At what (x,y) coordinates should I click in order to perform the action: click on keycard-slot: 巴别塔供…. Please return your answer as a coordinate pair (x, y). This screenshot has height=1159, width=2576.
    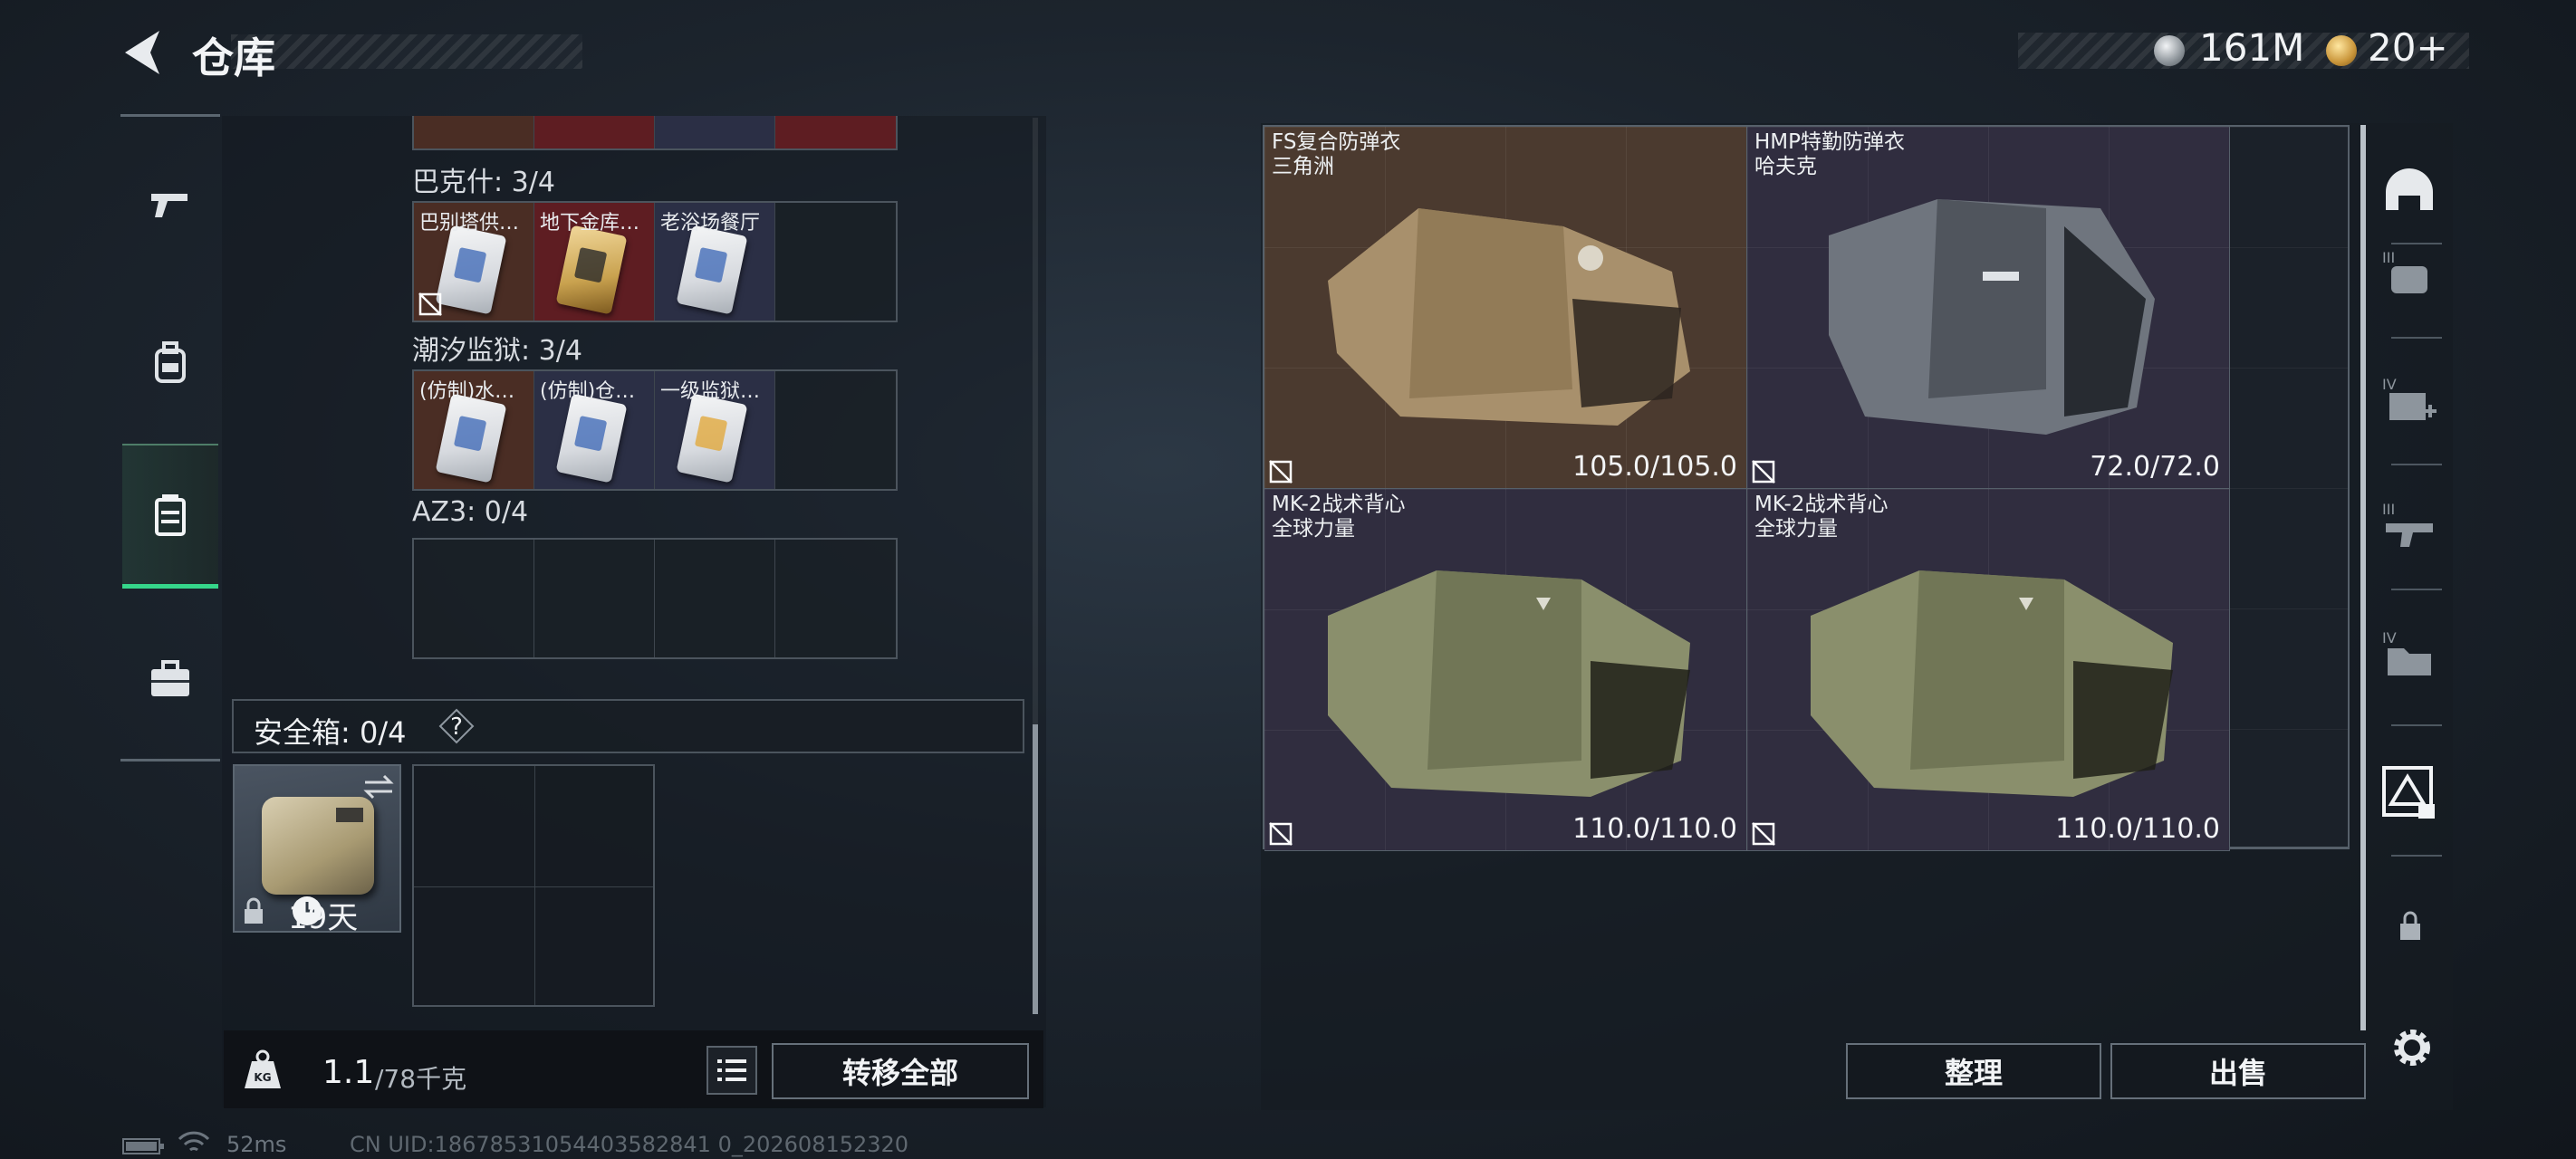
    Looking at the image, I should click on (474, 262).